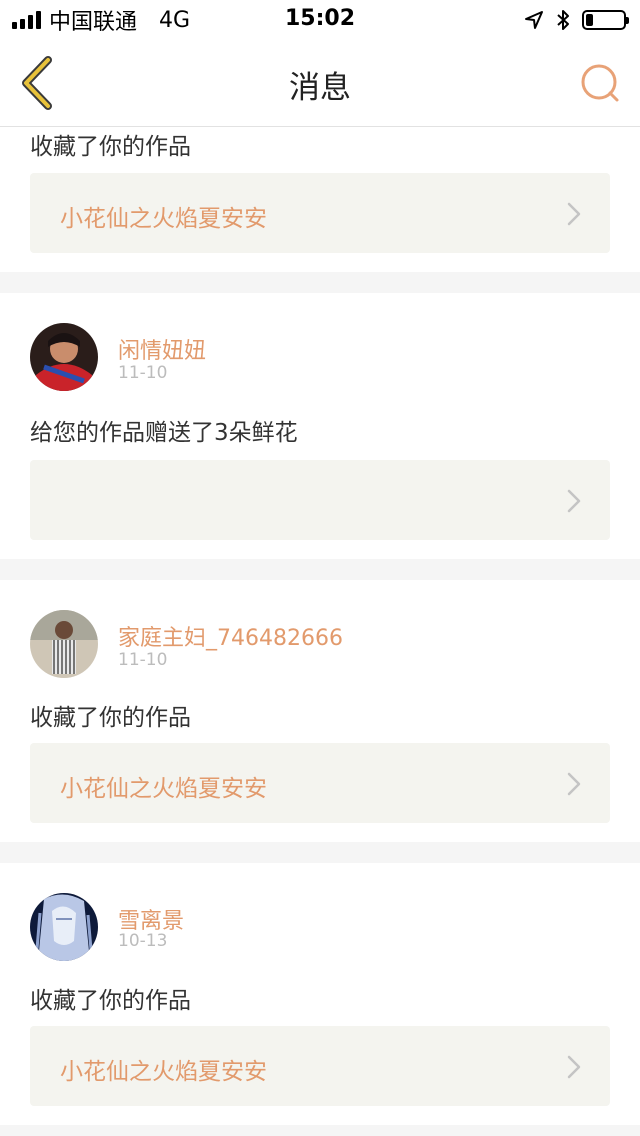 This screenshot has width=640, height=1136. What do you see at coordinates (563, 20) in the screenshot?
I see `bluetooth-icon` at bounding box center [563, 20].